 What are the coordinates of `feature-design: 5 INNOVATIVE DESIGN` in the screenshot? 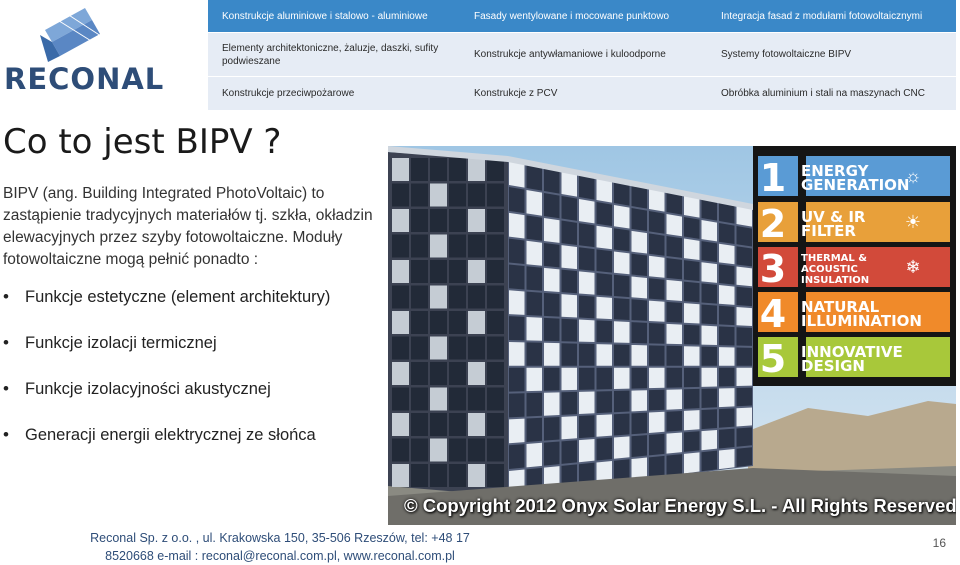 It's located at (853, 359).